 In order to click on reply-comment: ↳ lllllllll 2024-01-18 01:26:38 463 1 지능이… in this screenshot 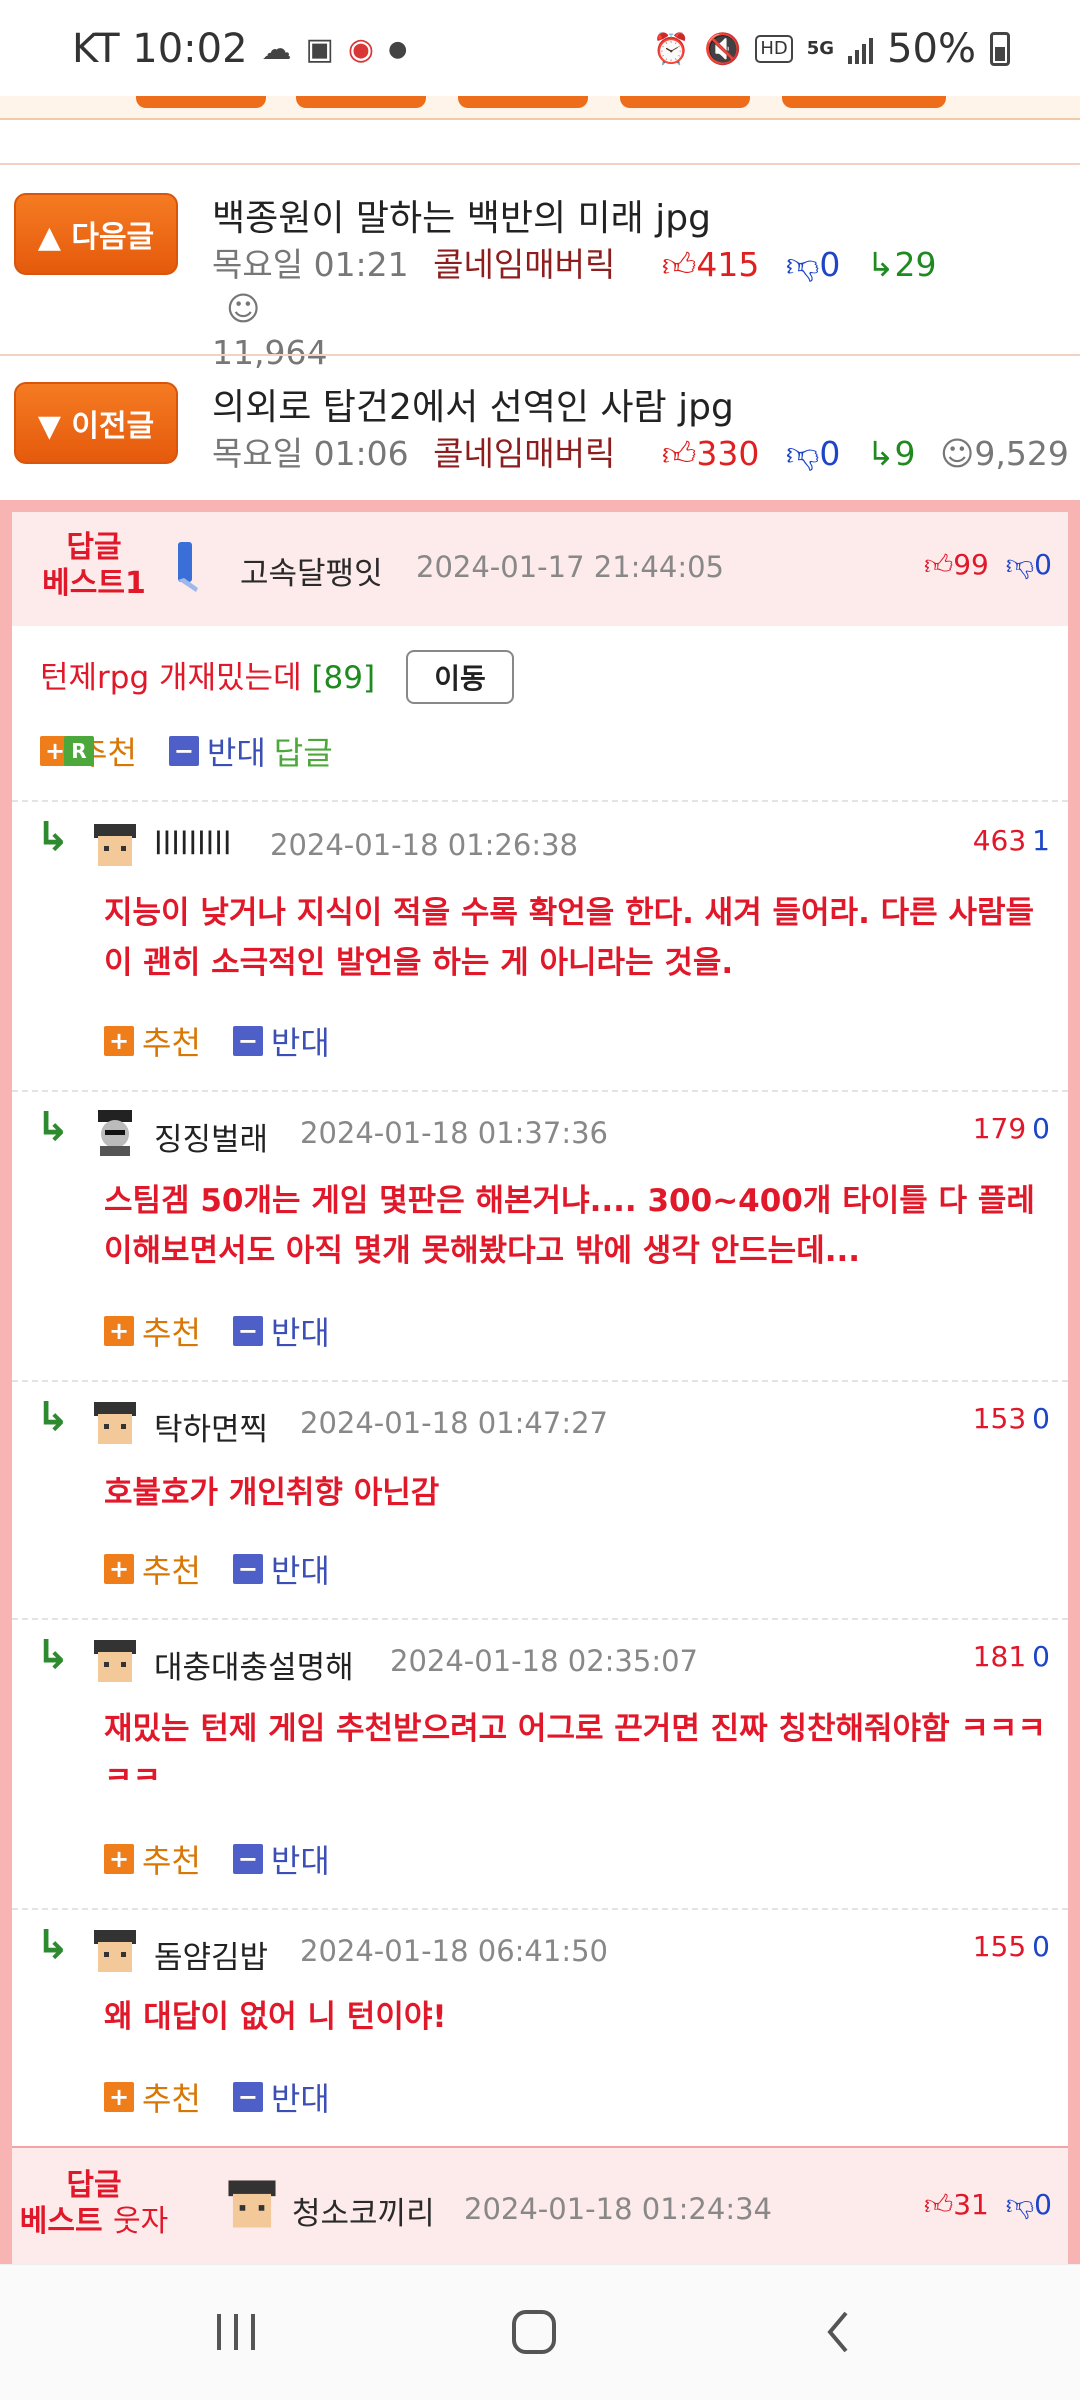, I will do `click(540, 946)`.